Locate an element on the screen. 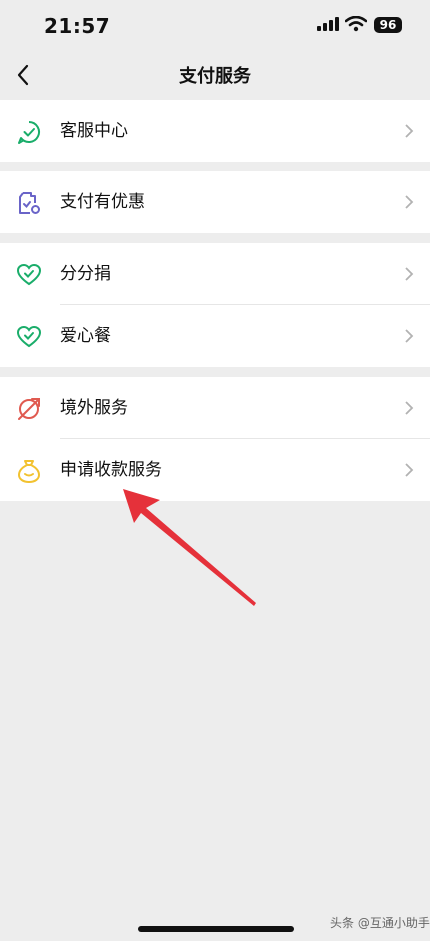 Image resolution: width=430 pixels, height=941 pixels. service-group: 支付有优惠 is located at coordinates (215, 202).